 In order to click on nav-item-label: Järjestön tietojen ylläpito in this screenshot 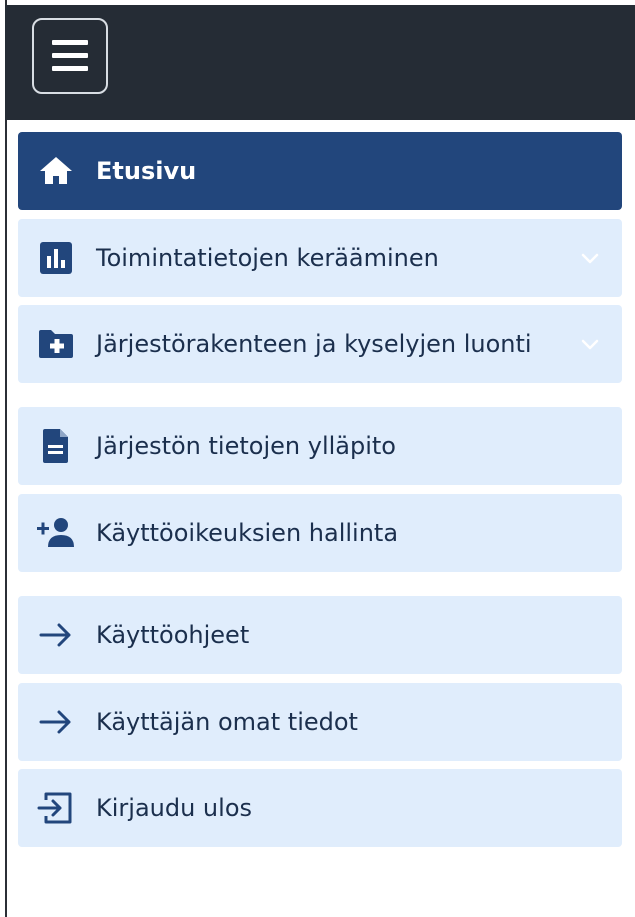, I will do `click(246, 446)`.